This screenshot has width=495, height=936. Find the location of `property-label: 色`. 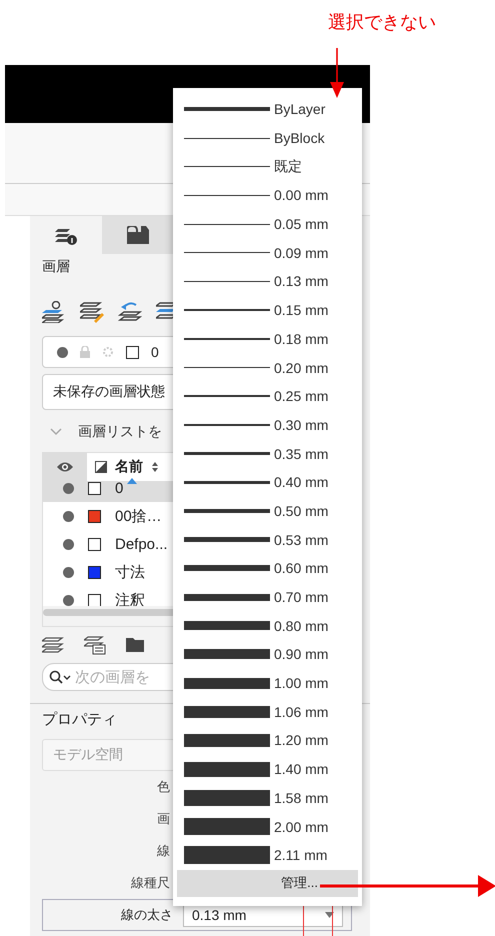

property-label: 色 is located at coordinates (163, 787).